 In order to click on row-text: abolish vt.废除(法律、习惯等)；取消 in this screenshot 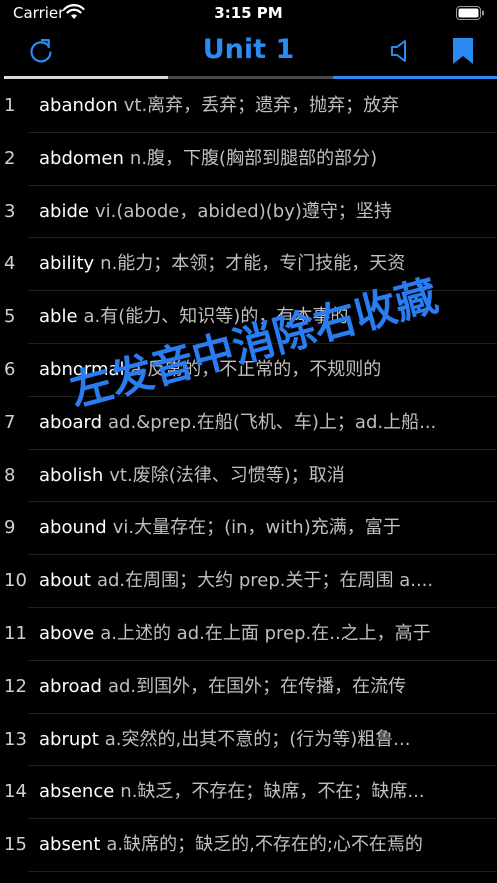, I will do `click(258, 476)`.